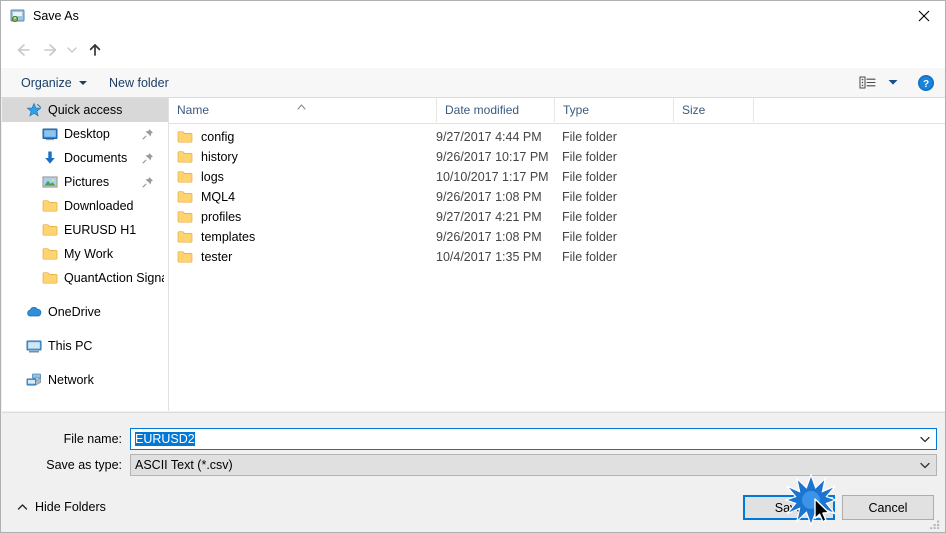  What do you see at coordinates (783, 110) in the screenshot?
I see `column-header-spacer` at bounding box center [783, 110].